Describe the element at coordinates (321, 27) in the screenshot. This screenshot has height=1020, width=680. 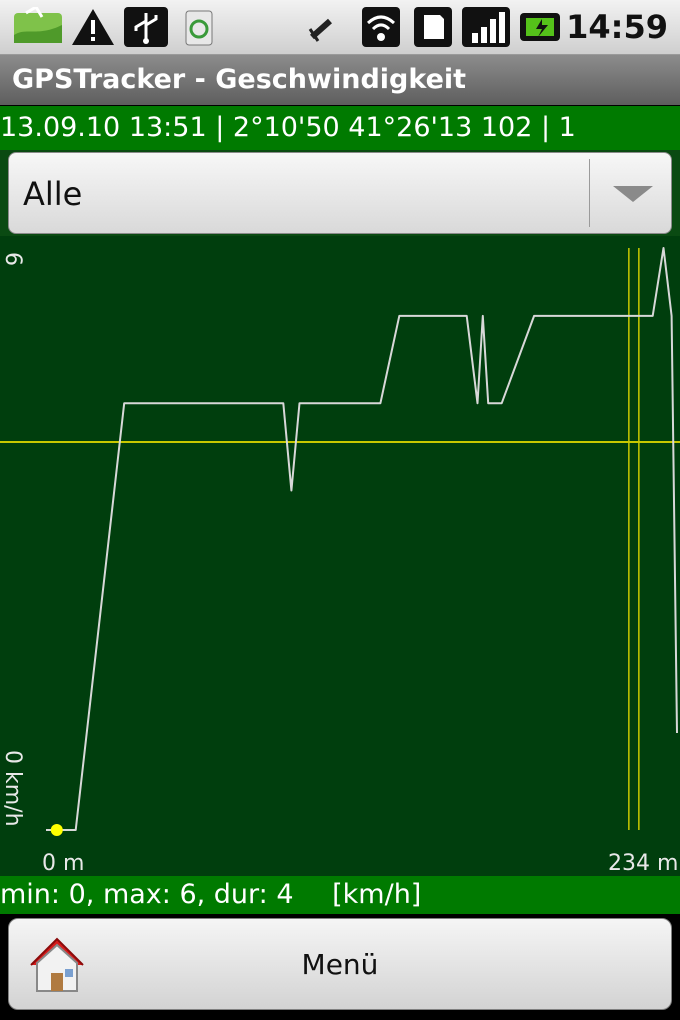
I see `satellite-icon` at that location.